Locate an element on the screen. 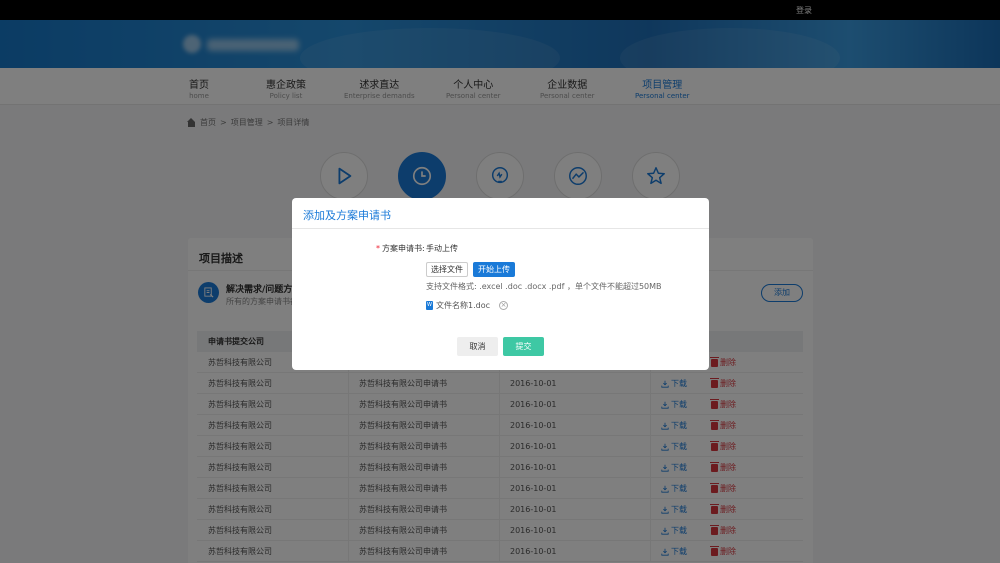 This screenshot has width=1000, height=563. proposal-field-label: * 方案申请书: is located at coordinates (400, 248).